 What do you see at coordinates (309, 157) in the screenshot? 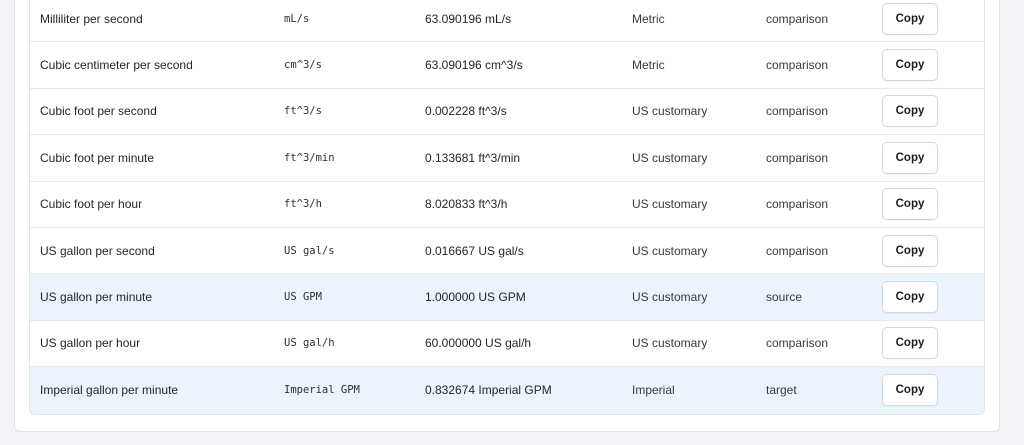
I see `unit-symbol: ft^3/min` at bounding box center [309, 157].